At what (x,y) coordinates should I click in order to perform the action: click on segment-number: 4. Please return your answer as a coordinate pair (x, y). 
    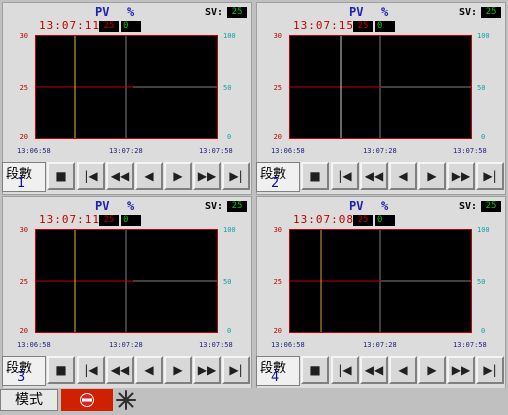
    Looking at the image, I should click on (275, 377).